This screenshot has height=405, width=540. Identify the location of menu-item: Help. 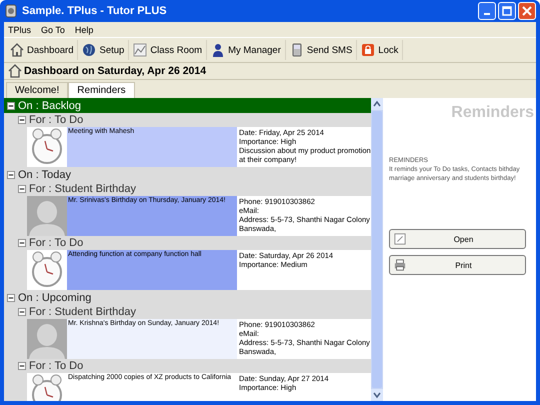
(84, 29).